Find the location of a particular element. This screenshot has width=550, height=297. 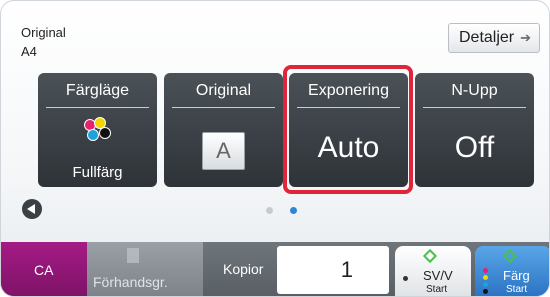

mono-start-label: SV/V is located at coordinates (438, 275).